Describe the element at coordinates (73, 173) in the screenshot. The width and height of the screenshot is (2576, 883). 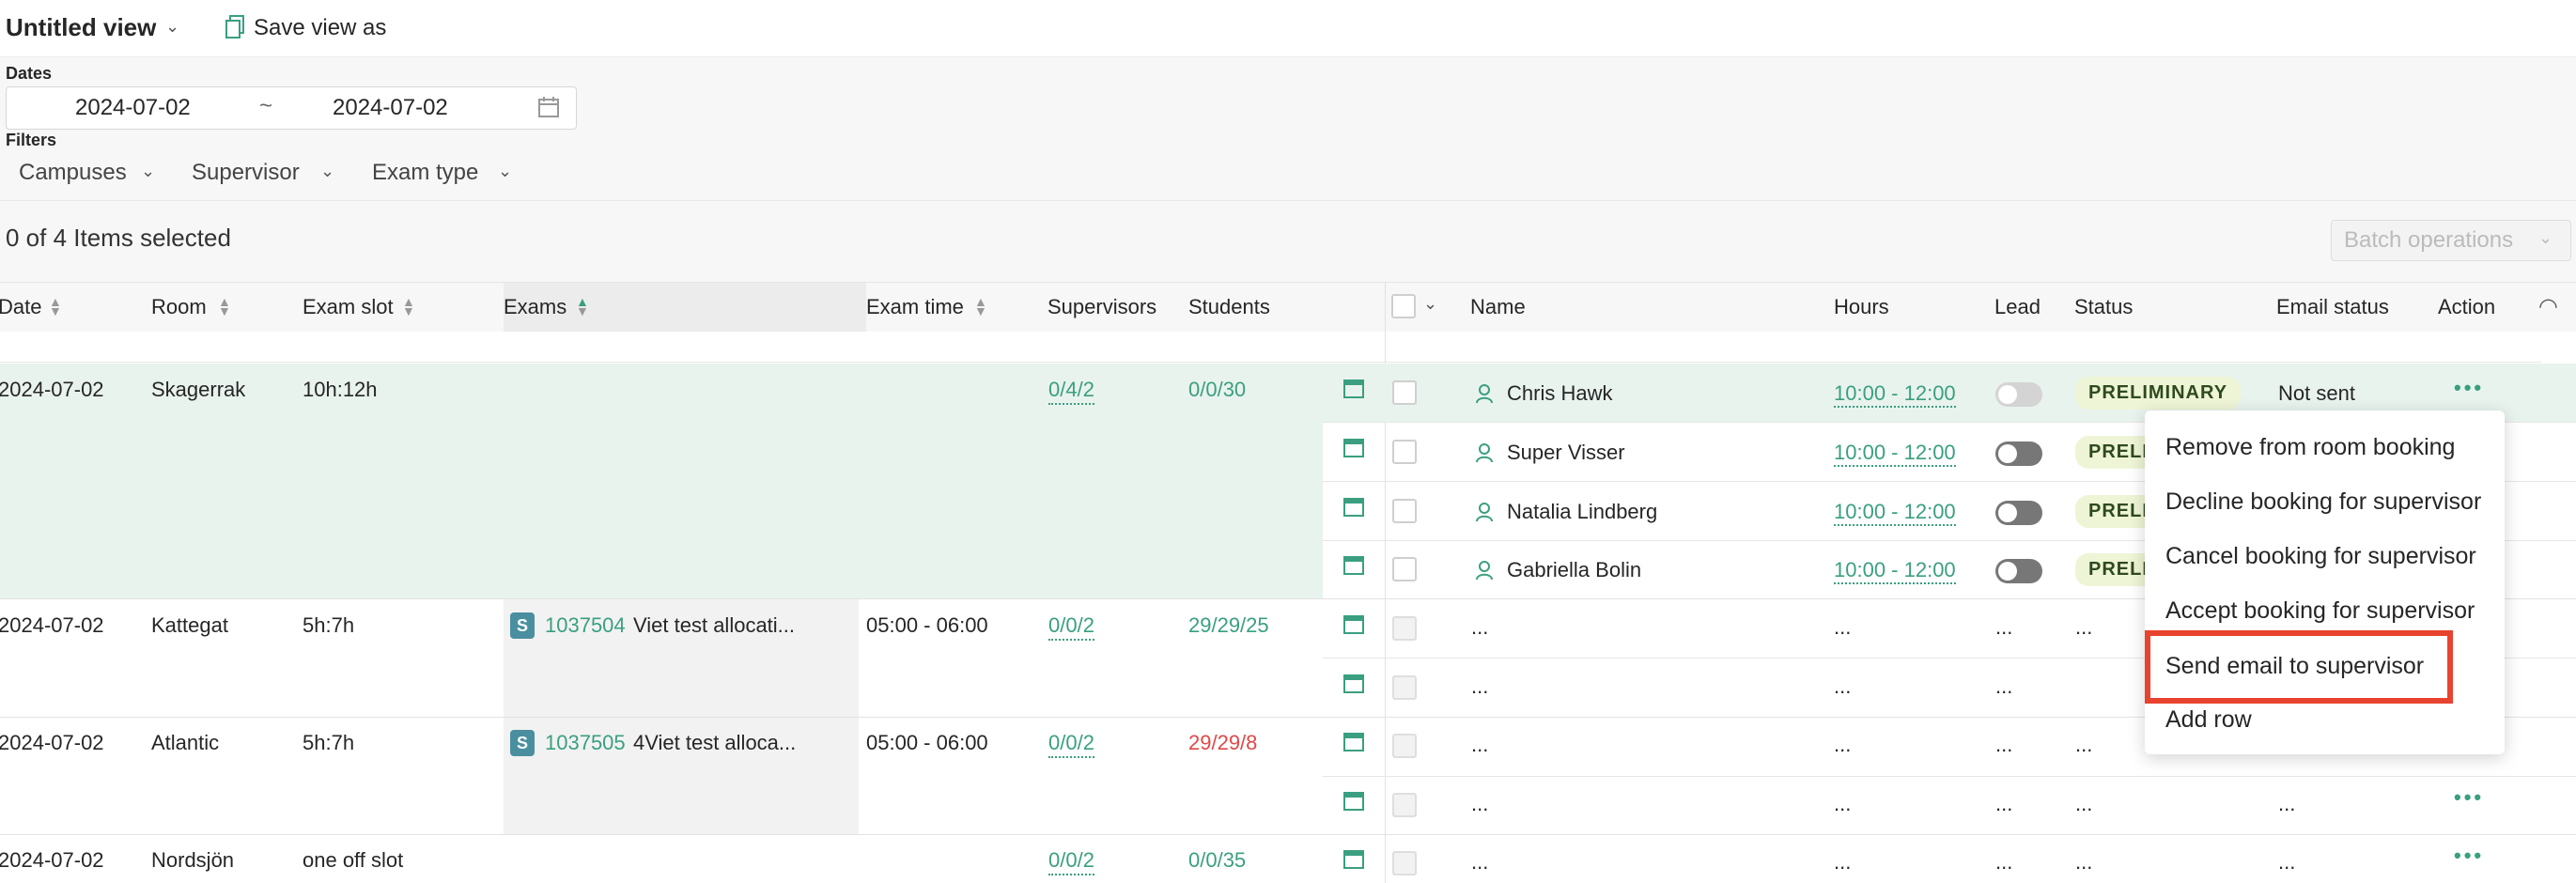
I see `campuses-filter: Campuses` at that location.